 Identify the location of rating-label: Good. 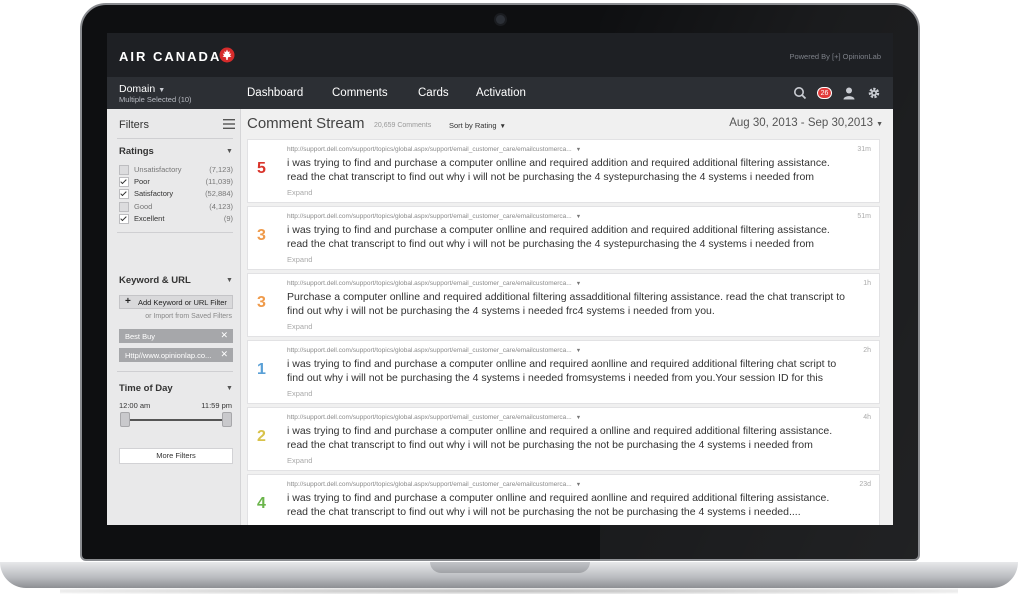
(143, 206).